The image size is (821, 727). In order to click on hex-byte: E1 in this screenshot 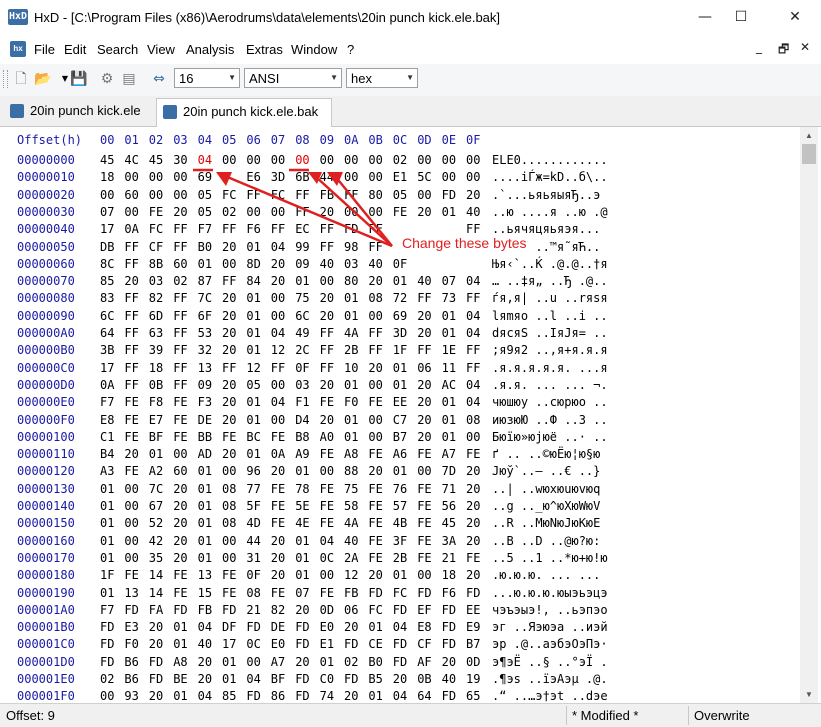, I will do `click(327, 644)`.